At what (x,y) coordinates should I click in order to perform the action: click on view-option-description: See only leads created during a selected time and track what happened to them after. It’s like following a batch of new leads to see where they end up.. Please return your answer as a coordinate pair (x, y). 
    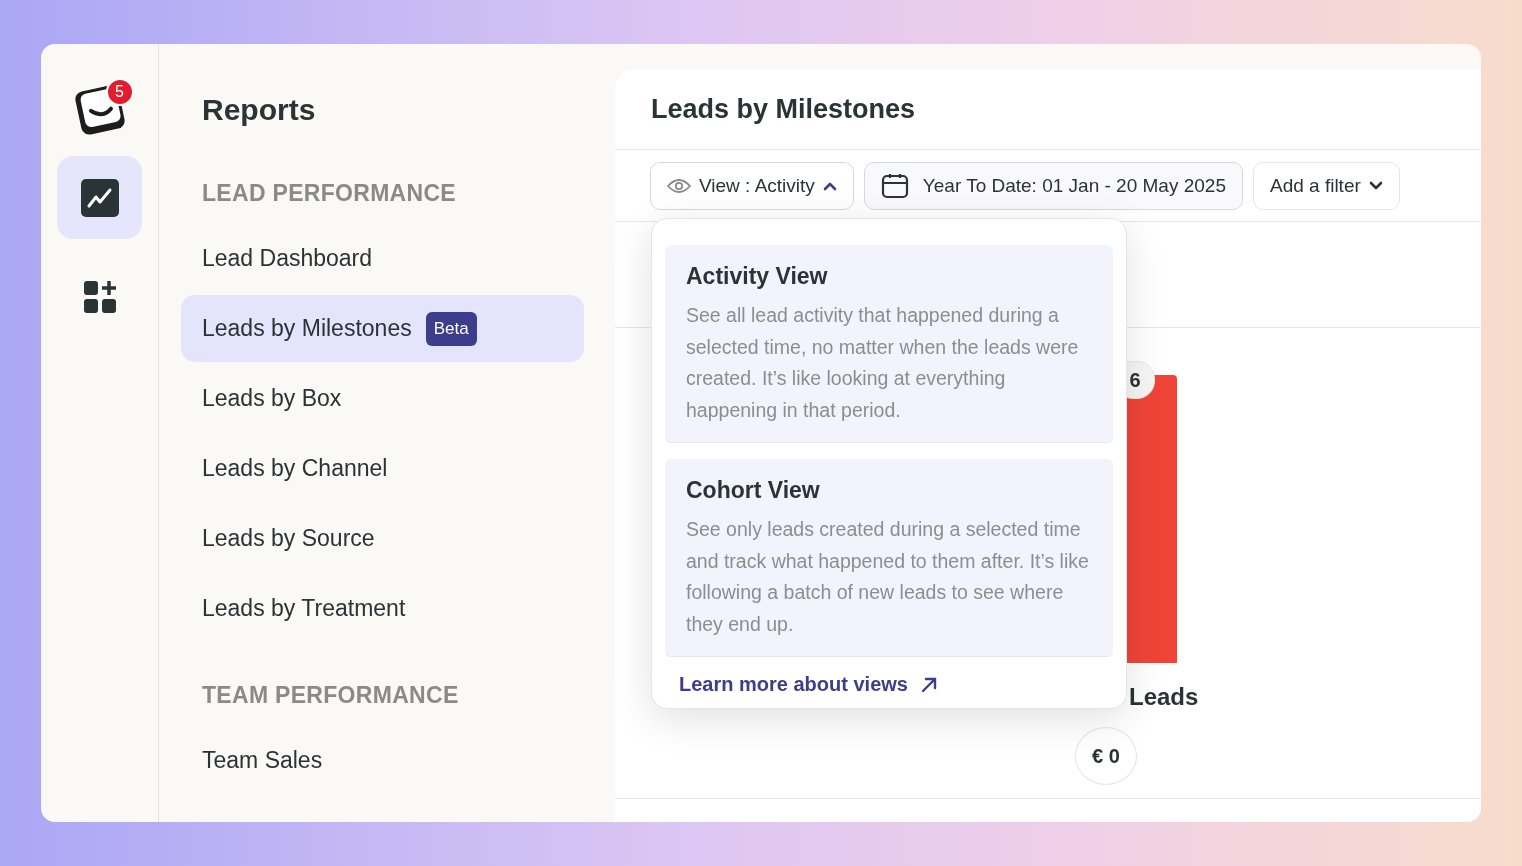
    Looking at the image, I should click on (888, 577).